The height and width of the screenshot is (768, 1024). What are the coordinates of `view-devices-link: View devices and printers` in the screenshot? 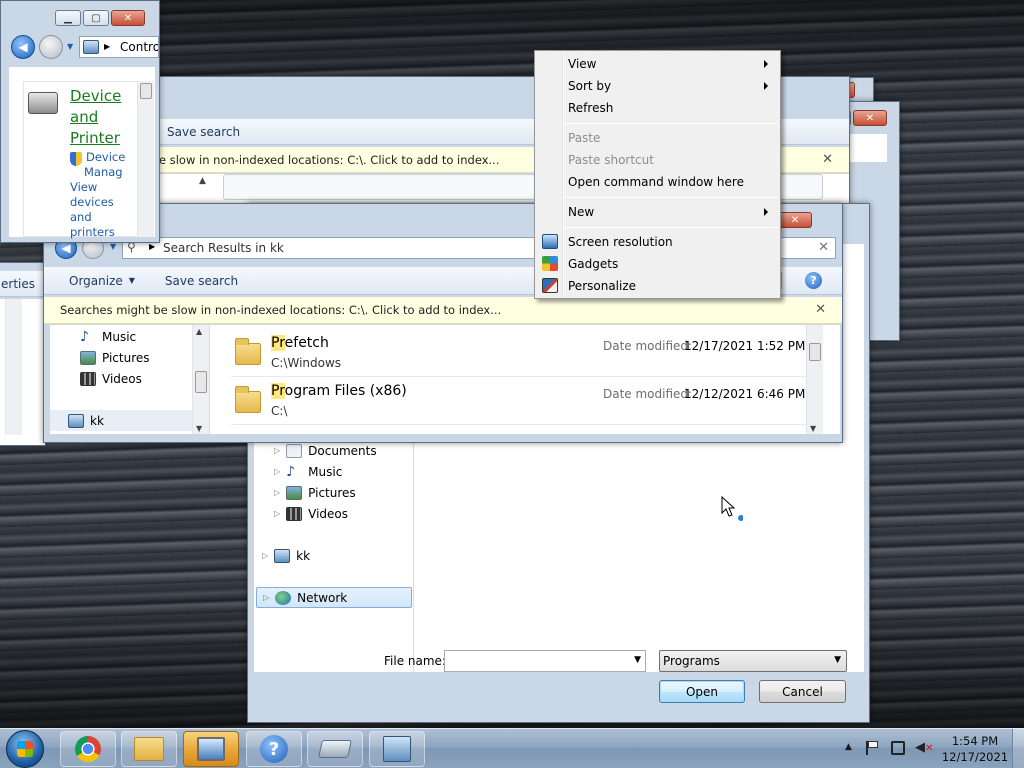 It's located at (92, 210).